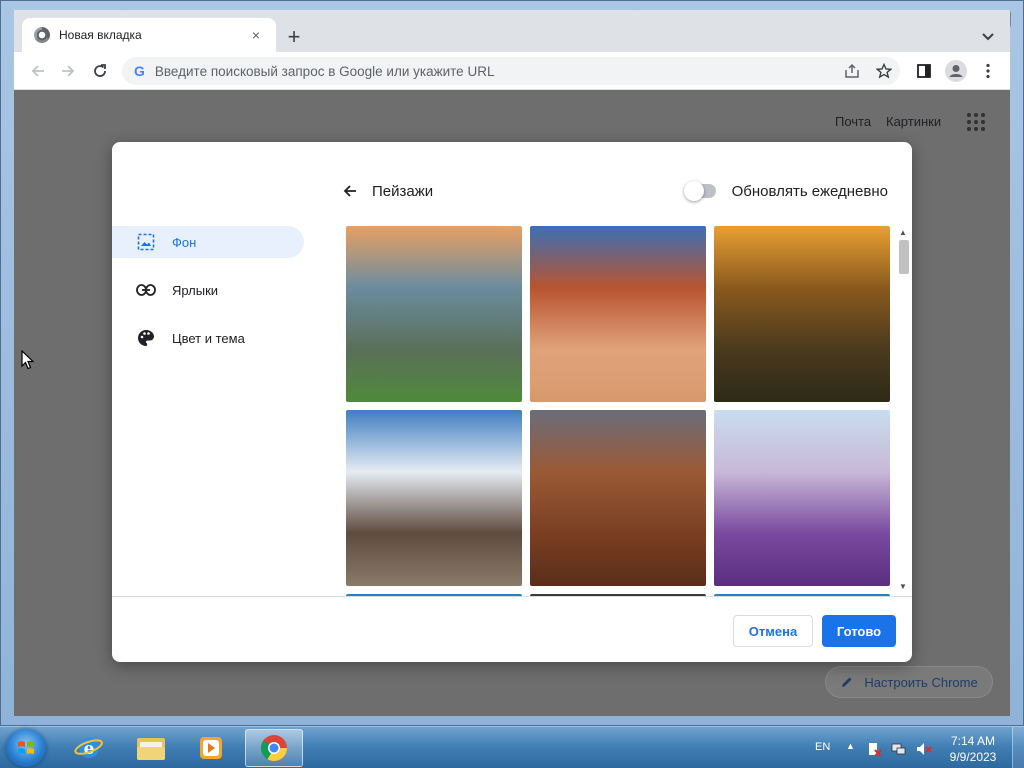  What do you see at coordinates (434, 498) in the screenshot?
I see `background-tile-snowy-peak` at bounding box center [434, 498].